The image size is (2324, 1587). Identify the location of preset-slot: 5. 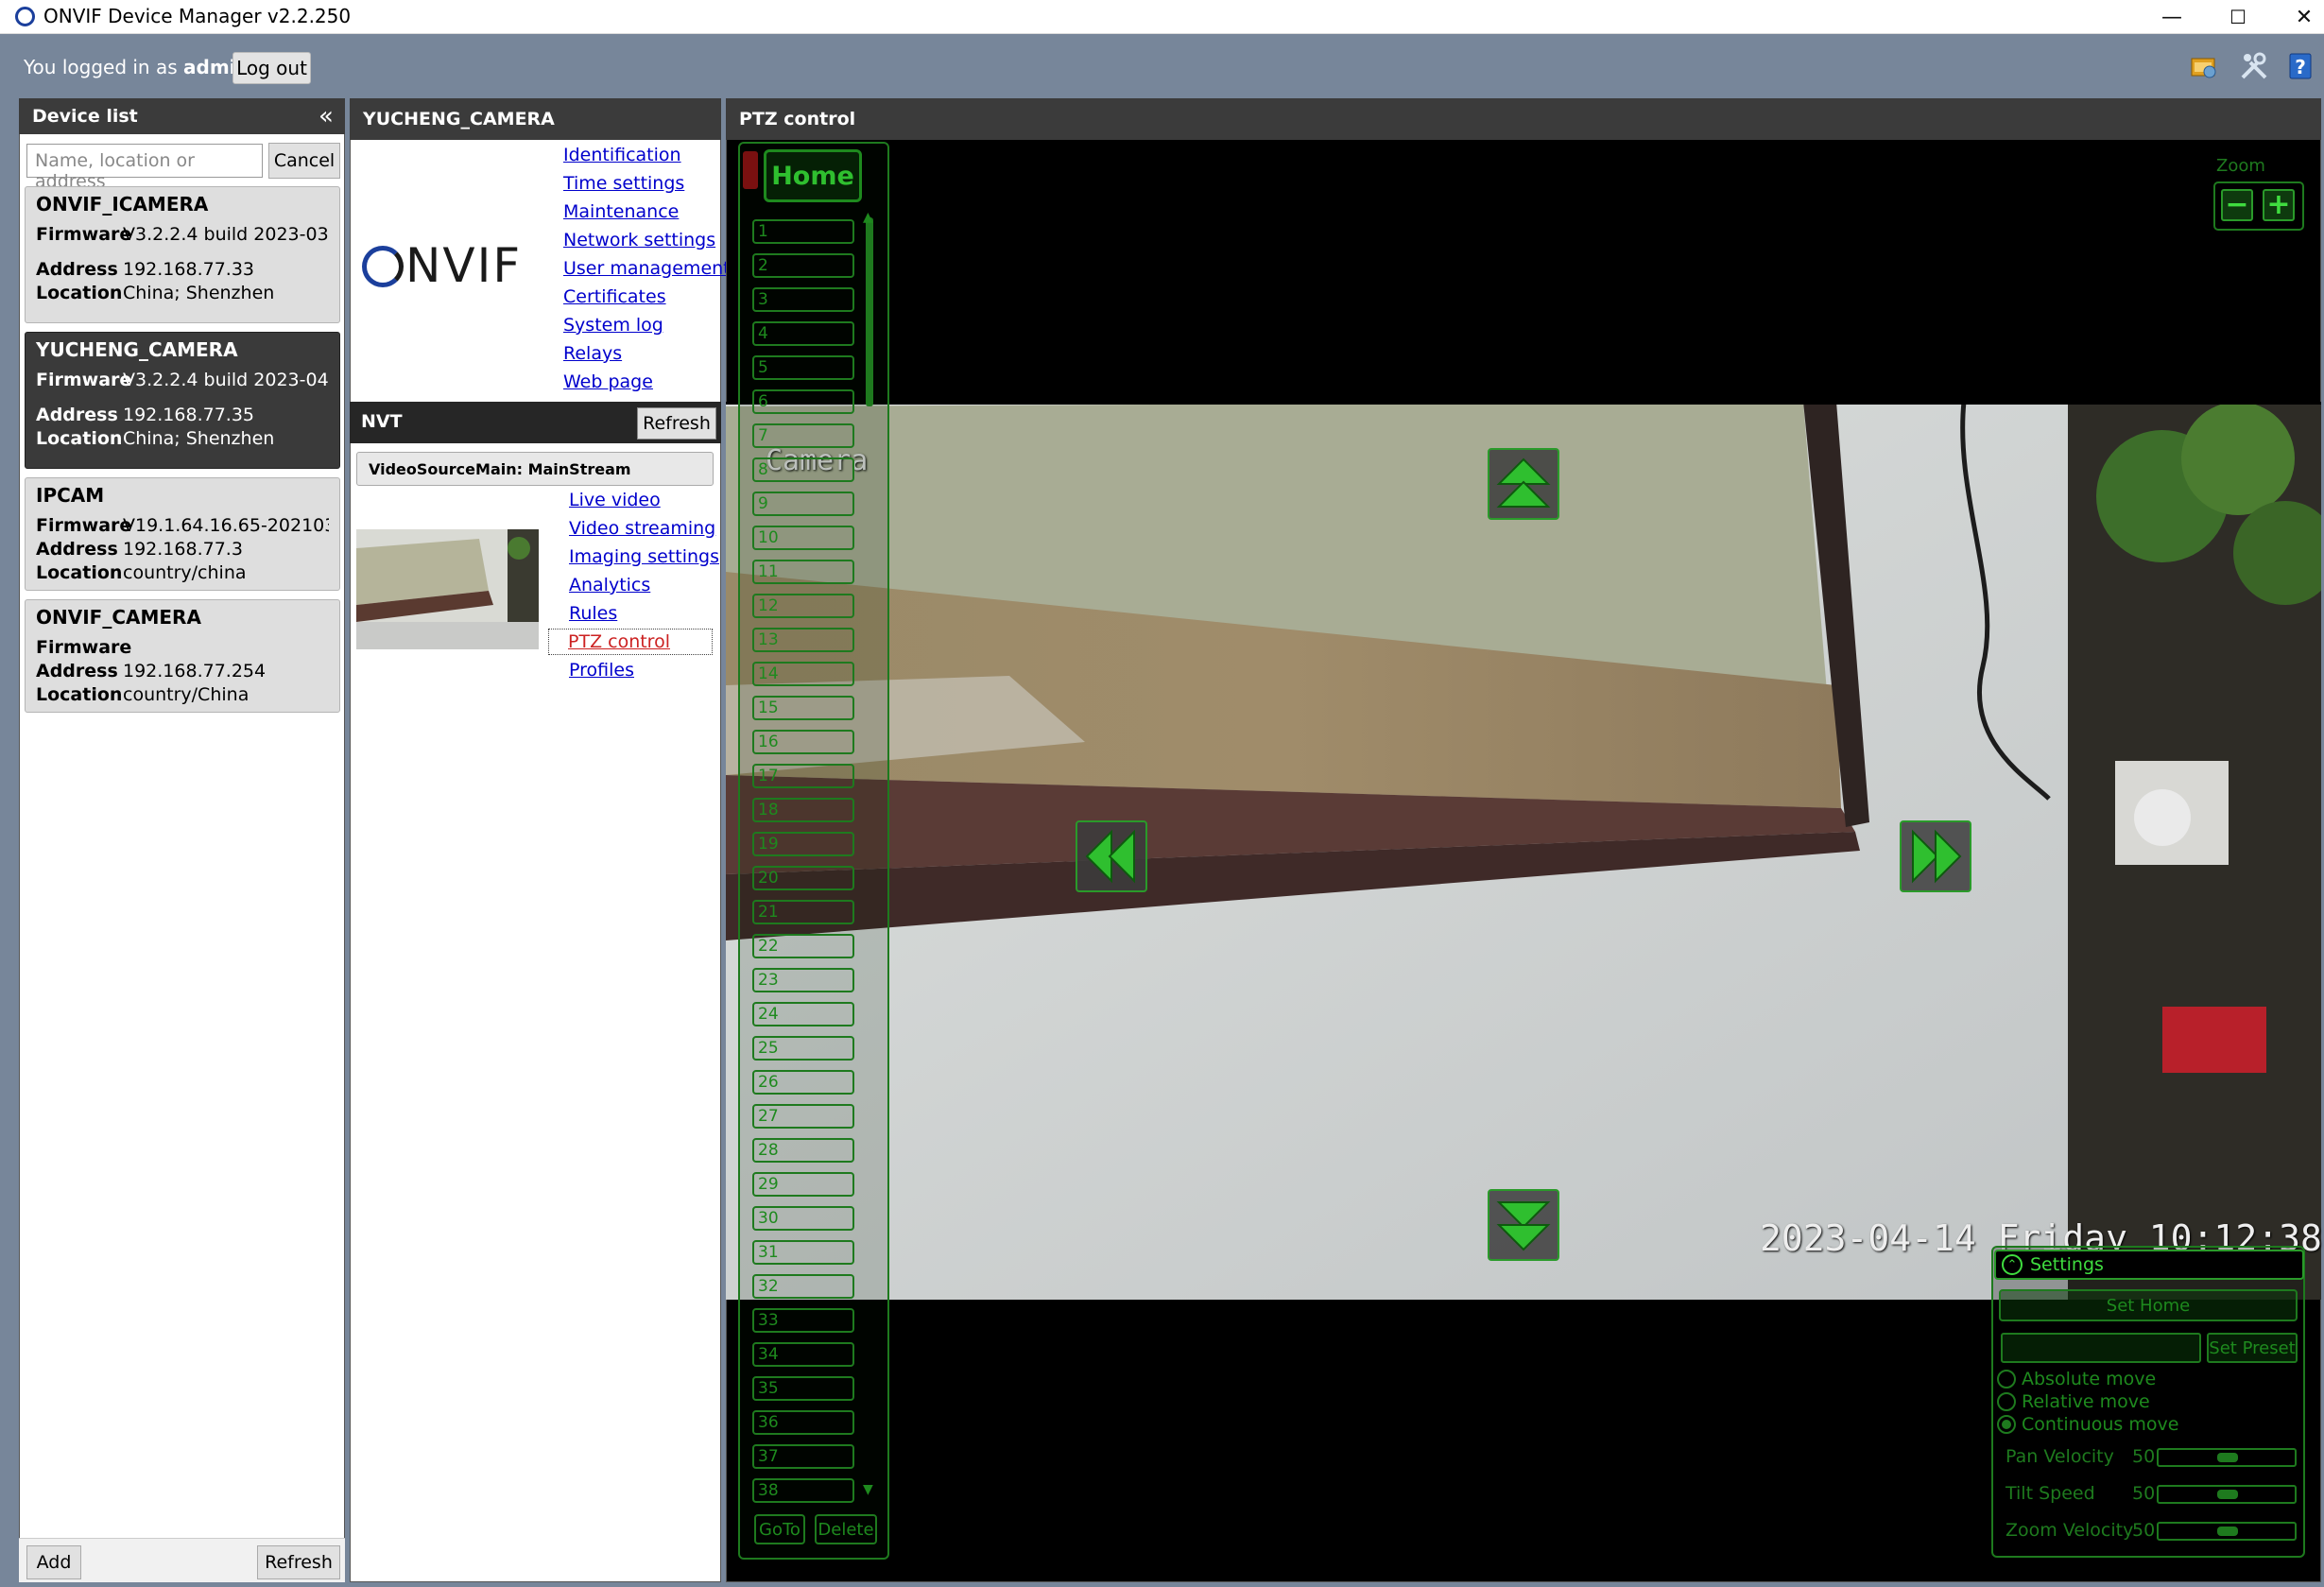
(803, 368).